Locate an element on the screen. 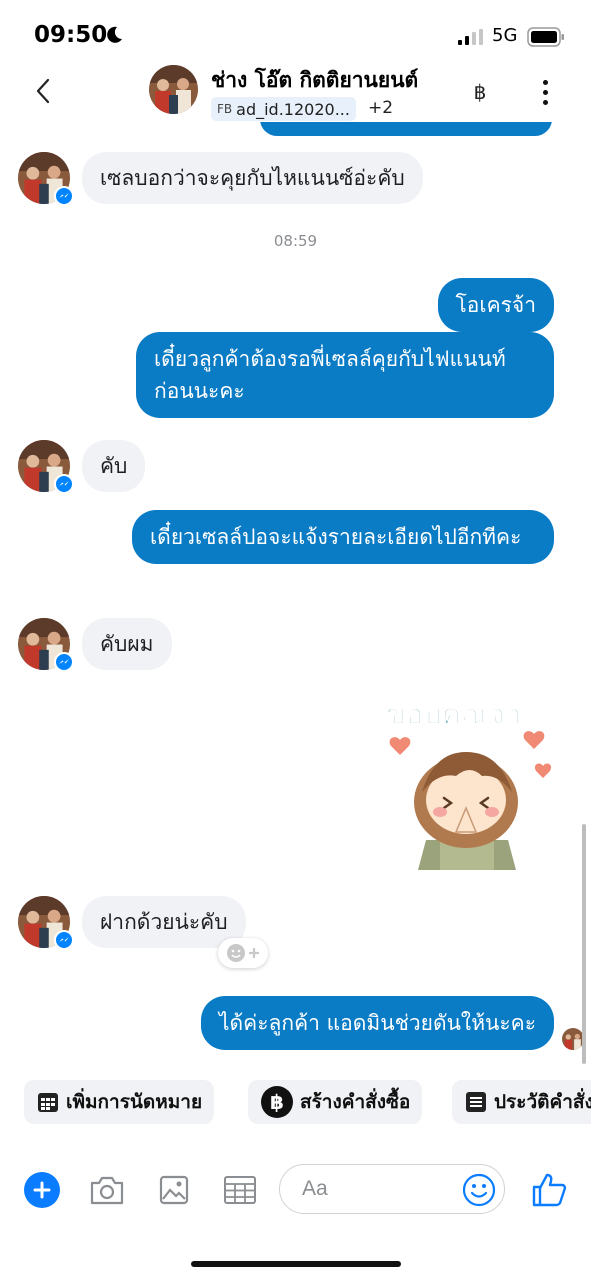 Image resolution: width=591 pixels, height=1280 pixels. more-labels-count: +2 is located at coordinates (380, 108).